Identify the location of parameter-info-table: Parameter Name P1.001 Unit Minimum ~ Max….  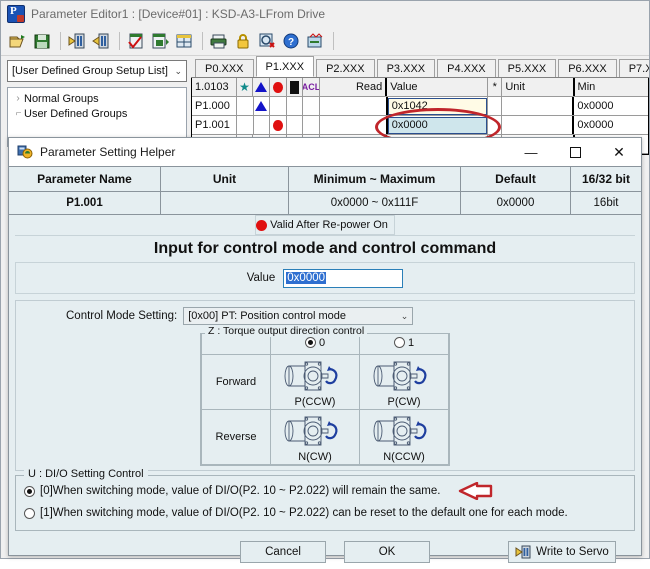
(325, 190).